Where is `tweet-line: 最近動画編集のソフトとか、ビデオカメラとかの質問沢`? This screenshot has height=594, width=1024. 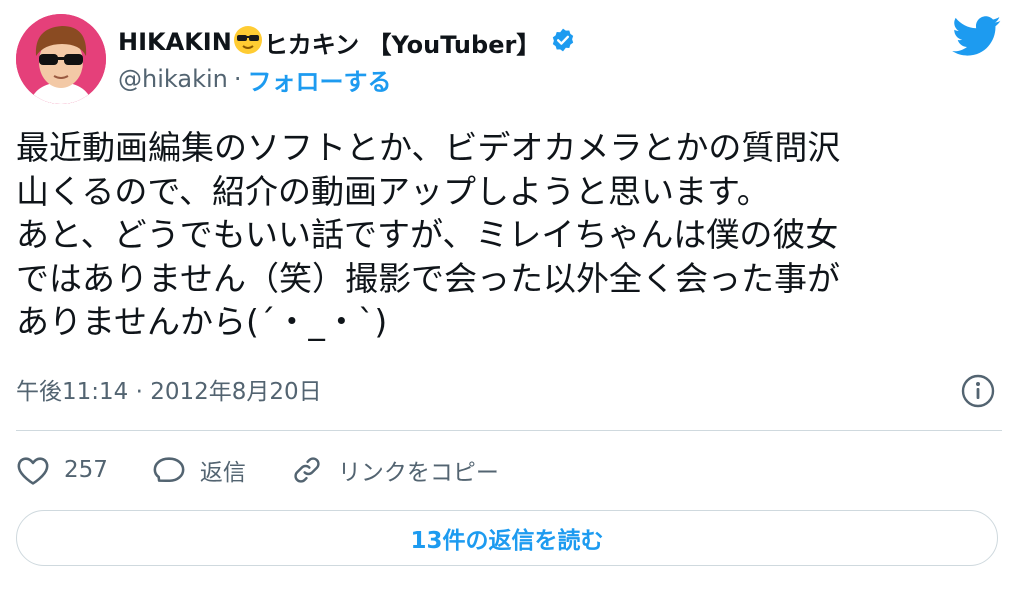 tweet-line: 最近動画編集のソフトとか、ビデオカメラとかの質問沢 is located at coordinates (428, 147).